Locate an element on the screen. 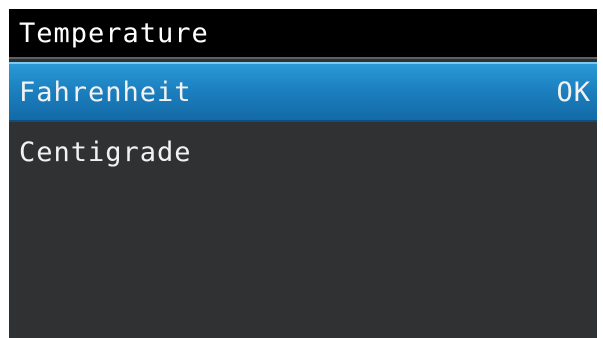 This screenshot has width=603, height=338. page-title: Temperature is located at coordinates (114, 33).